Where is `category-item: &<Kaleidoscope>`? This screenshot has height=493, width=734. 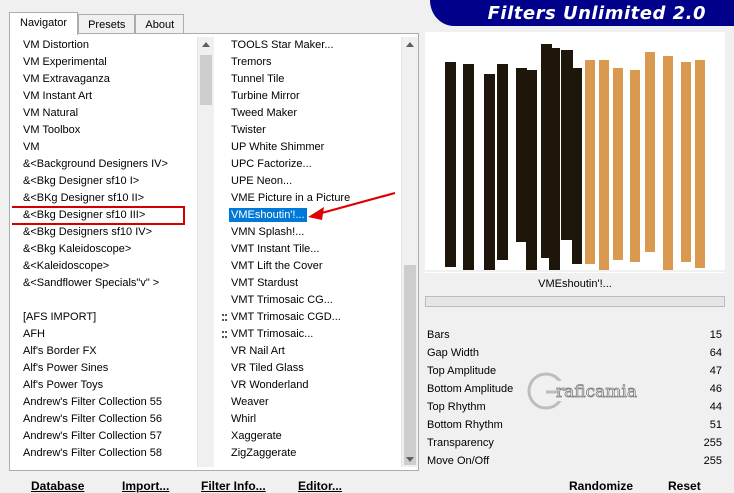 category-item: &<Kaleidoscope> is located at coordinates (105, 266).